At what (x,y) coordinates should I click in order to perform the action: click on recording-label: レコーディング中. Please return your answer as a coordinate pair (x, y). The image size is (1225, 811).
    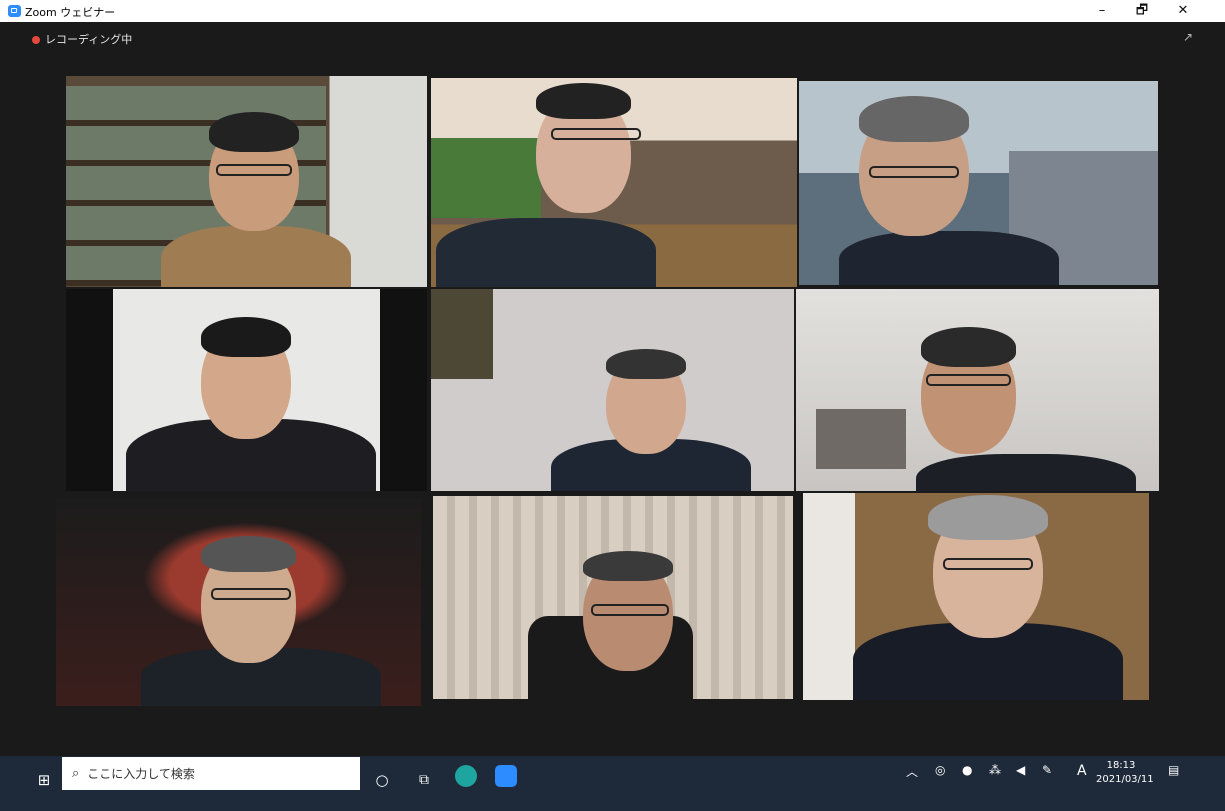
    Looking at the image, I should click on (89, 39).